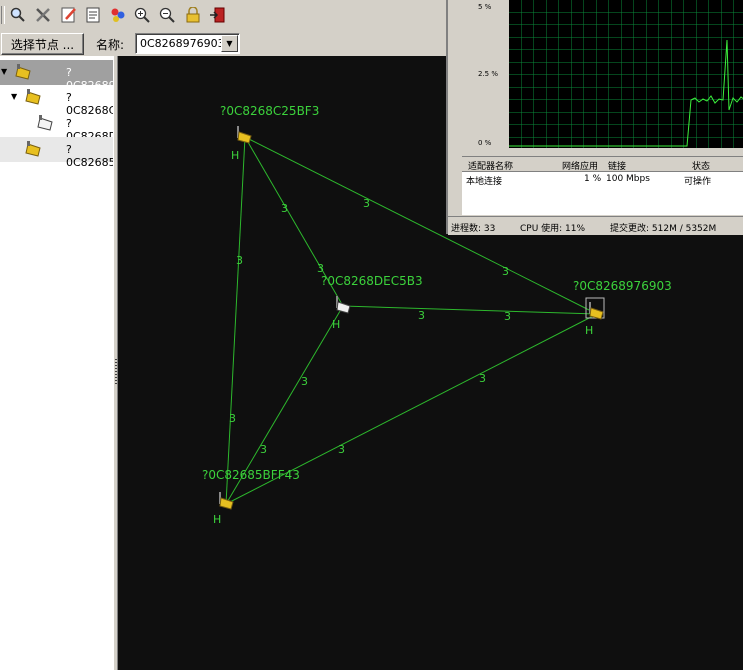  Describe the element at coordinates (372, 281) in the screenshot. I see `node-label: ?0C8268DEC5B3` at that location.